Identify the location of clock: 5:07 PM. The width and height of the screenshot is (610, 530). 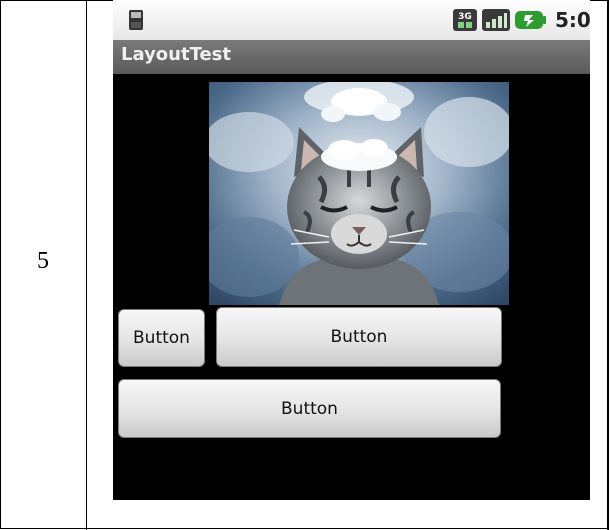
(558, 20).